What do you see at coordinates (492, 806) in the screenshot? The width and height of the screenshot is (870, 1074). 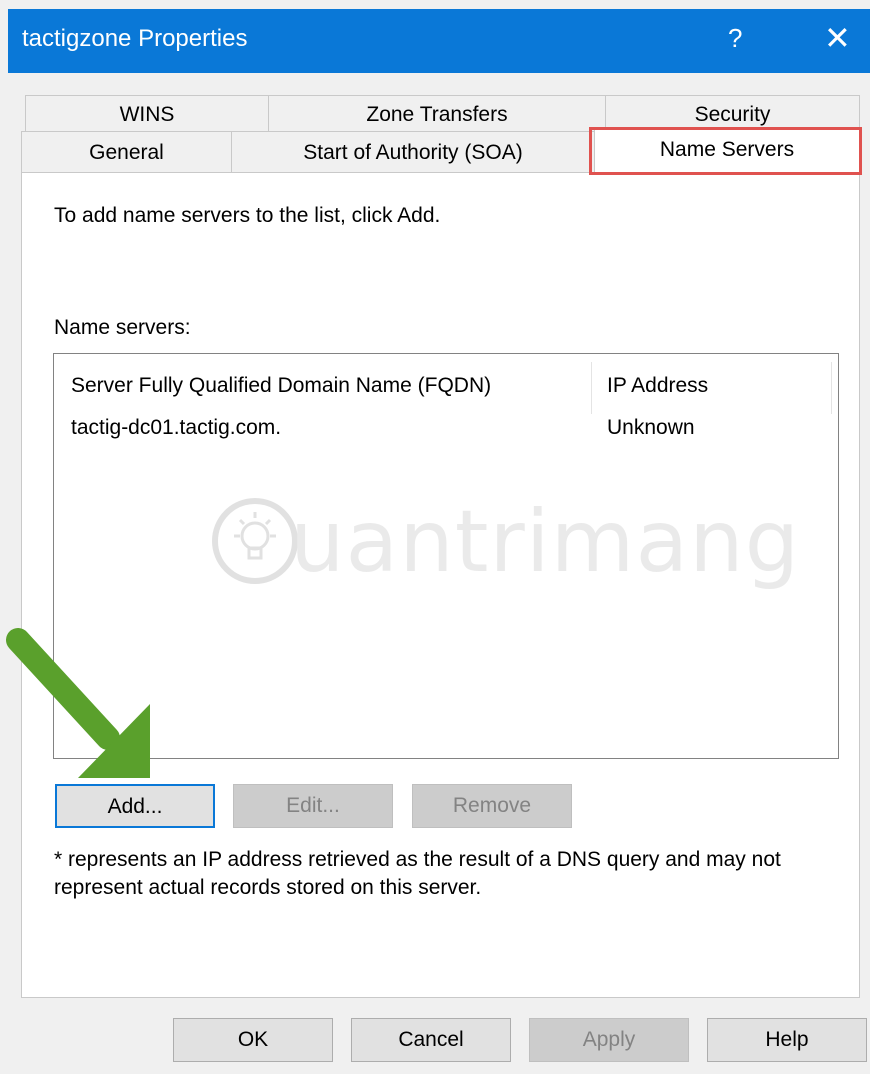 I see `remove-button: Remove` at bounding box center [492, 806].